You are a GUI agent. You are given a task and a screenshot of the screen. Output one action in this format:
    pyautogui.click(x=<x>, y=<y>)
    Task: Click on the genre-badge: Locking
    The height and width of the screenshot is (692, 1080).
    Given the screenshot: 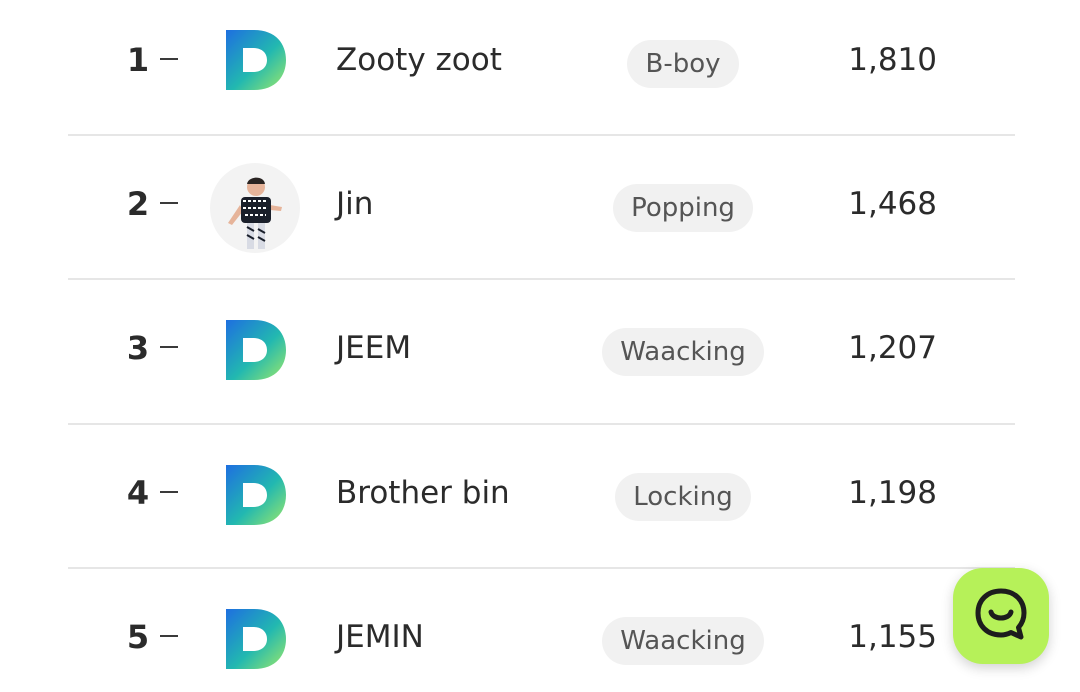 What is the action you would take?
    pyautogui.click(x=683, y=497)
    